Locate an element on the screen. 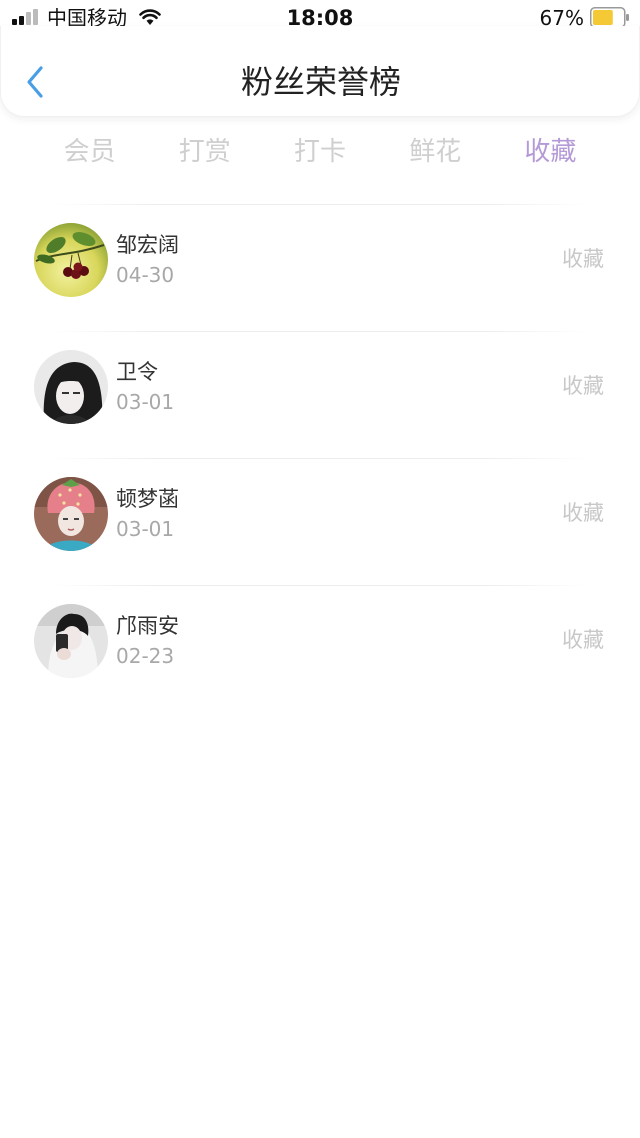 Image resolution: width=640 pixels, height=1138 pixels. selfie-photo is located at coordinates (71, 641).